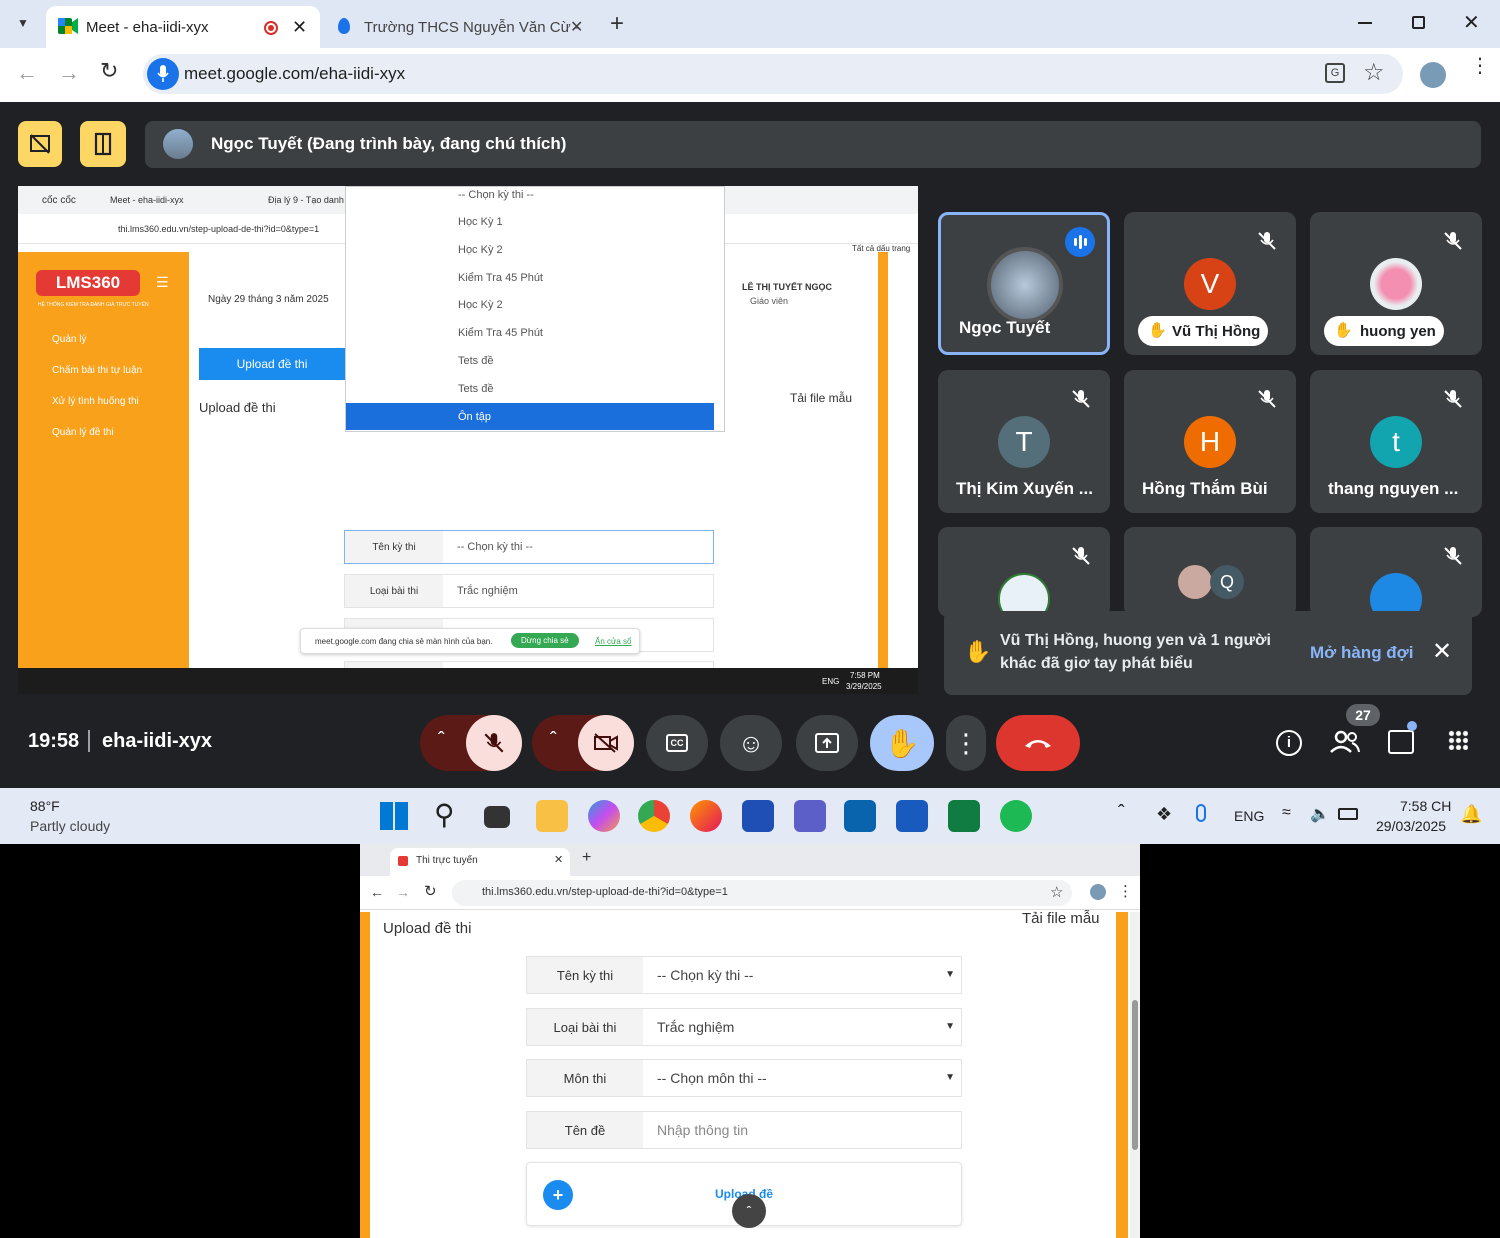  What do you see at coordinates (103, 144) in the screenshot?
I see `layout-button` at bounding box center [103, 144].